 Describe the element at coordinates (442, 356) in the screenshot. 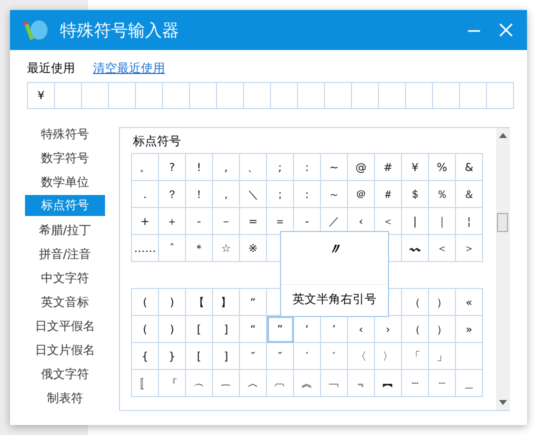

I see `symbol-cell: 」` at that location.